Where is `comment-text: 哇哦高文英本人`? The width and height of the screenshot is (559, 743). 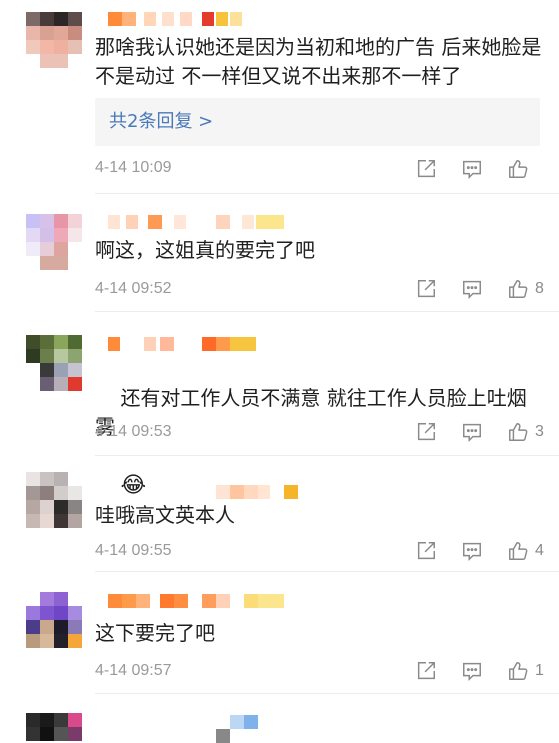 comment-text: 哇哦高文英本人 is located at coordinates (165, 515).